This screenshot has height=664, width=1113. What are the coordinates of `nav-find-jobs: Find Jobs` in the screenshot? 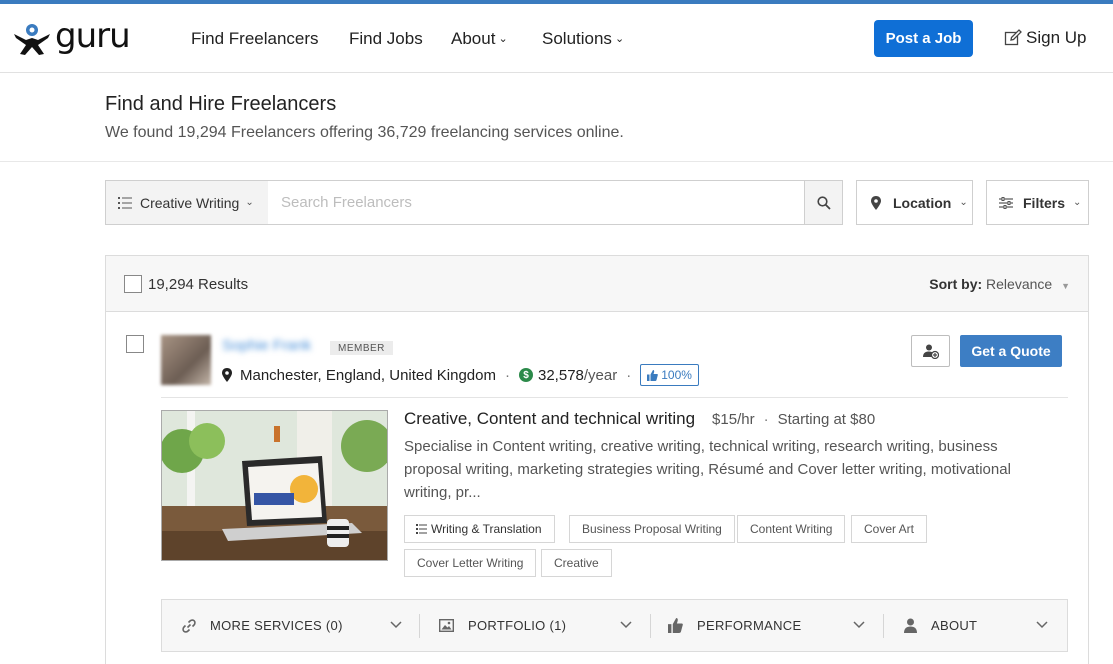 It's located at (386, 39).